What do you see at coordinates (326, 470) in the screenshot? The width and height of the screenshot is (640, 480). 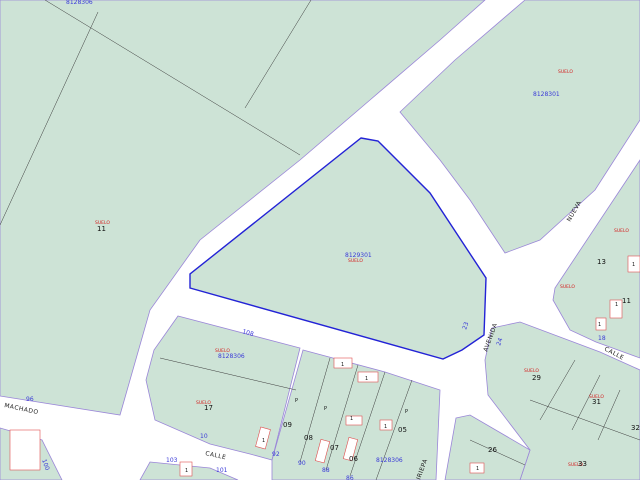 I see `road-number-88: 88` at bounding box center [326, 470].